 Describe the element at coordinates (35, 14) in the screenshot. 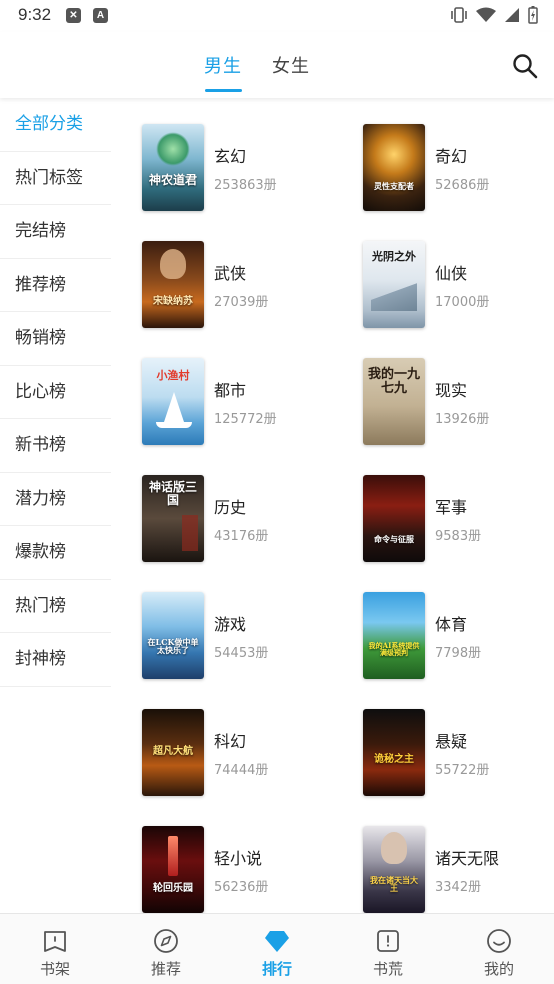

I see `status-time: 9:32` at that location.